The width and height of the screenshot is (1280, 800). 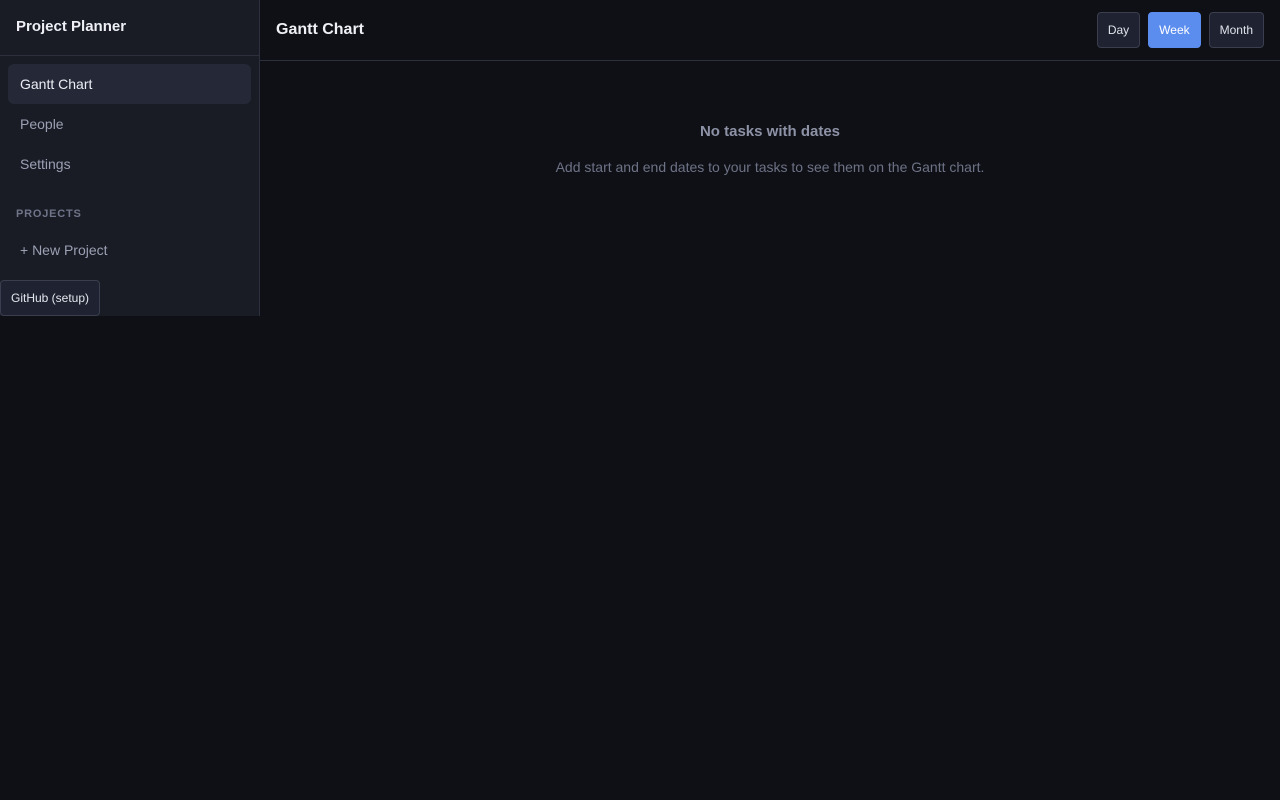 What do you see at coordinates (49, 214) in the screenshot?
I see `projects-section-label: PROJECTS` at bounding box center [49, 214].